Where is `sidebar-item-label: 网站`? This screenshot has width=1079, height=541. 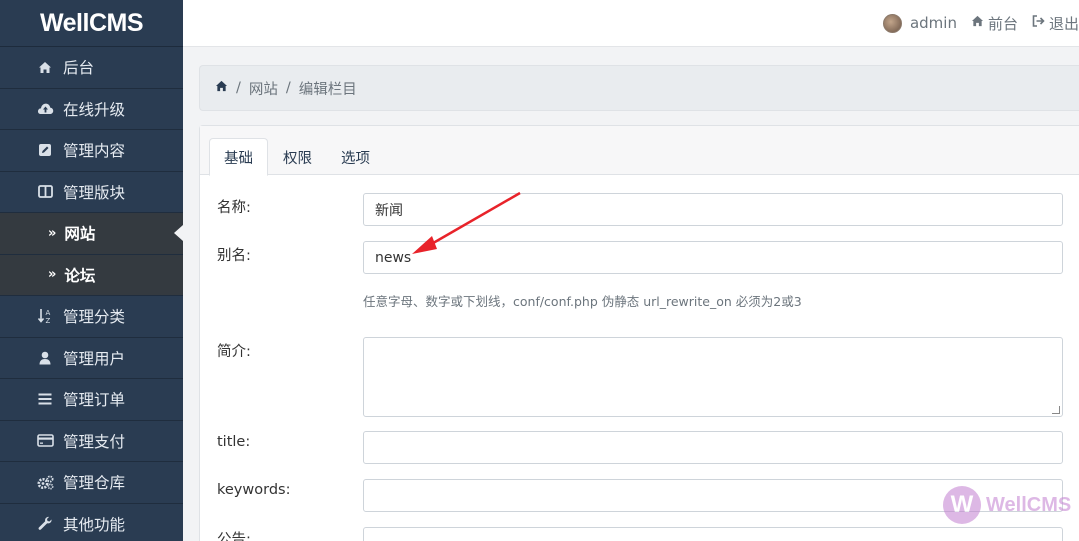 sidebar-item-label: 网站 is located at coordinates (80, 234).